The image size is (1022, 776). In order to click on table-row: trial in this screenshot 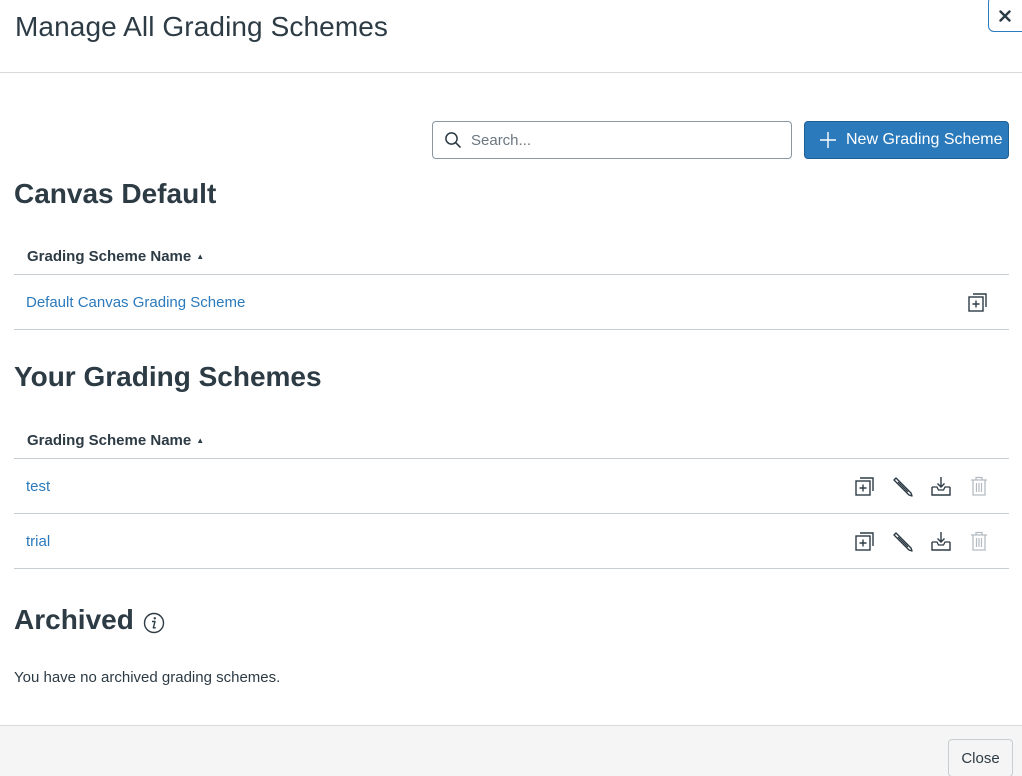, I will do `click(511, 541)`.